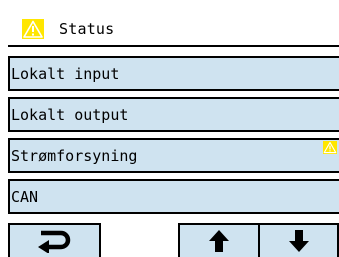  What do you see at coordinates (74, 155) in the screenshot?
I see `menu-item-label: Strømforsyning` at bounding box center [74, 155].